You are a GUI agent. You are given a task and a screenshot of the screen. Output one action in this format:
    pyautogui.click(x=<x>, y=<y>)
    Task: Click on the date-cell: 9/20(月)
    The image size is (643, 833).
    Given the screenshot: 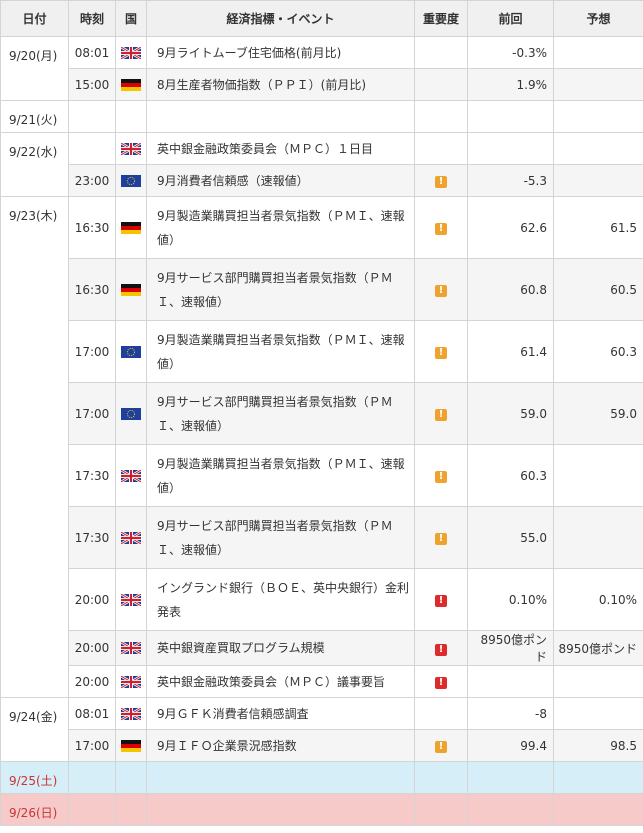 What is the action you would take?
    pyautogui.click(x=34, y=68)
    